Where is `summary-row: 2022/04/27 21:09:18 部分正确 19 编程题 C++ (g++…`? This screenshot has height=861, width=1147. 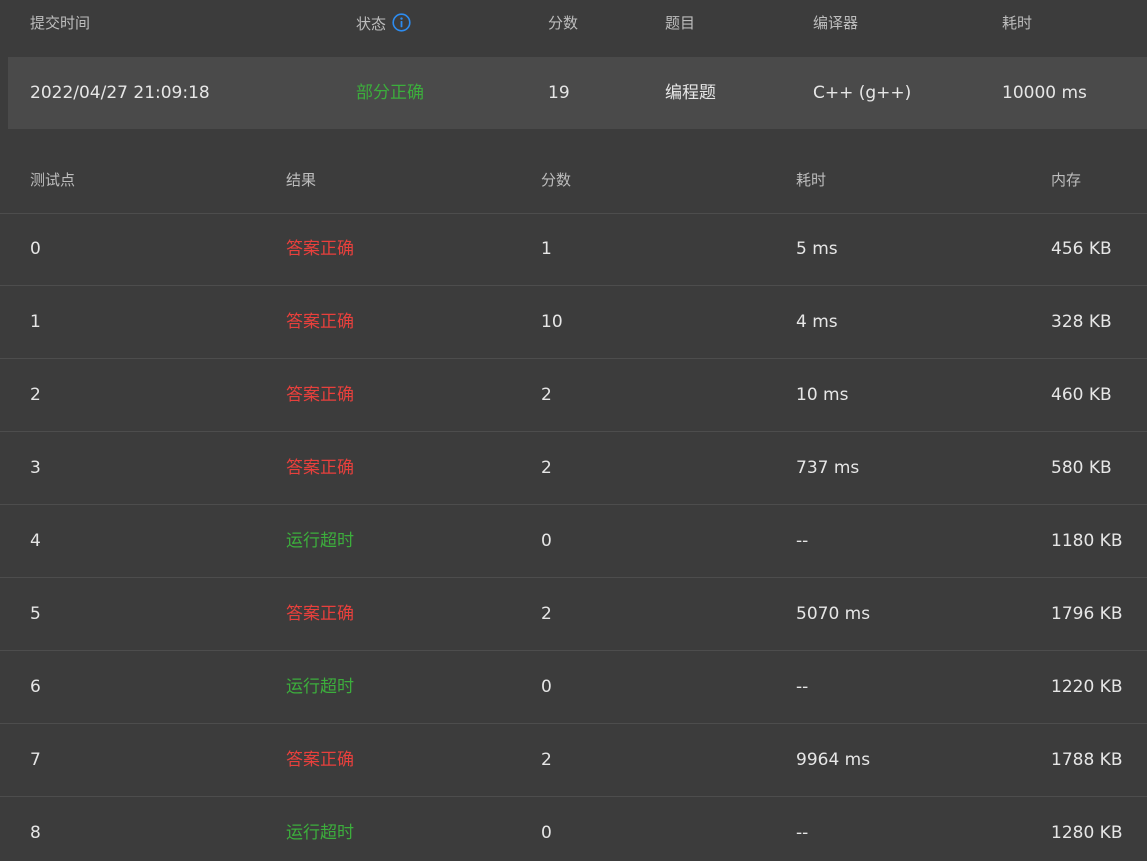
summary-row: 2022/04/27 21:09:18 部分正确 19 编程题 C++ (g++… is located at coordinates (577, 93).